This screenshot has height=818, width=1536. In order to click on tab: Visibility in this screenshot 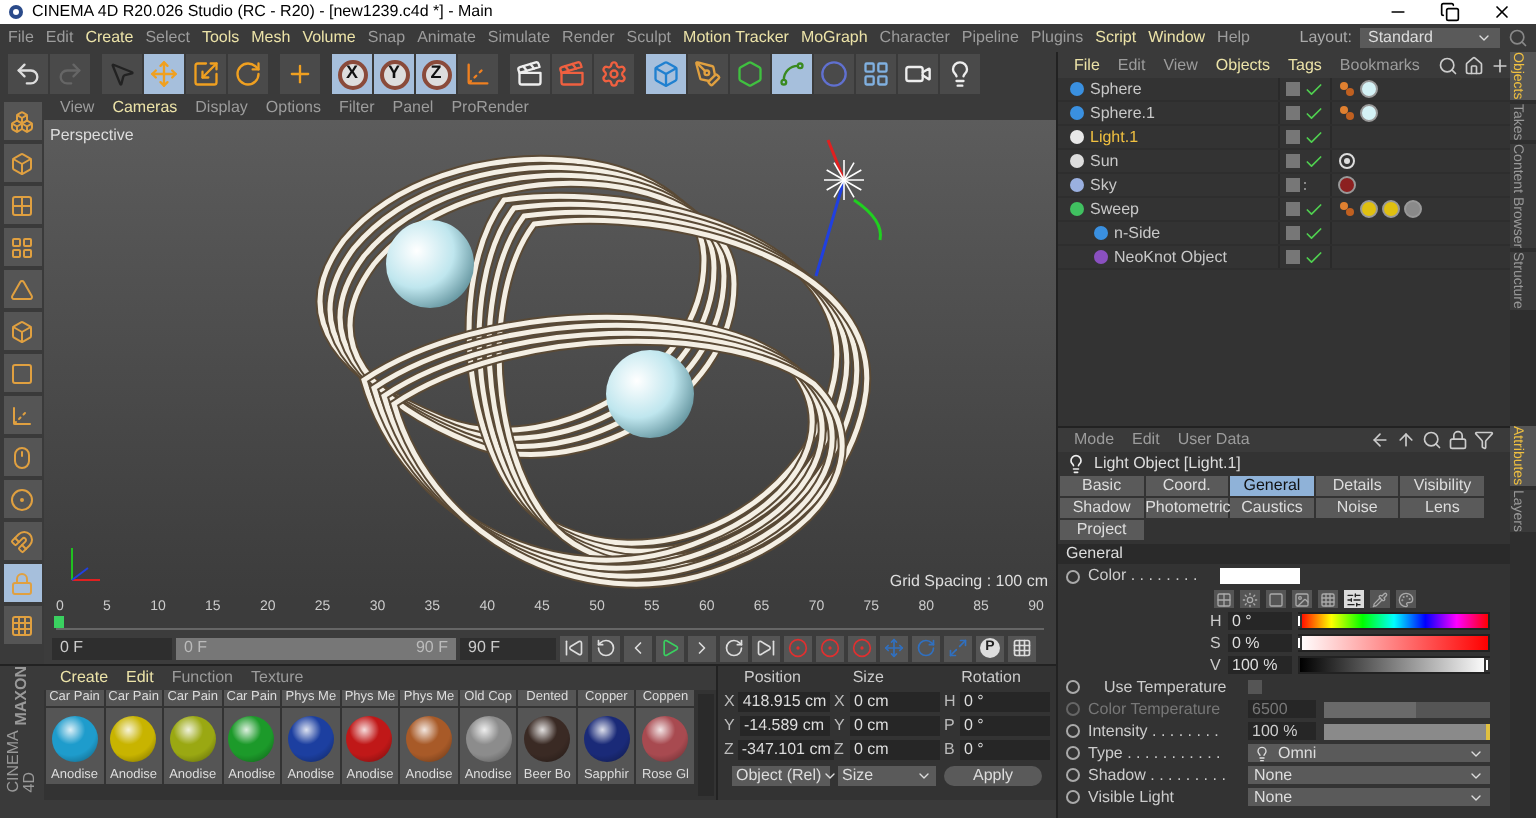, I will do `click(1442, 486)`.